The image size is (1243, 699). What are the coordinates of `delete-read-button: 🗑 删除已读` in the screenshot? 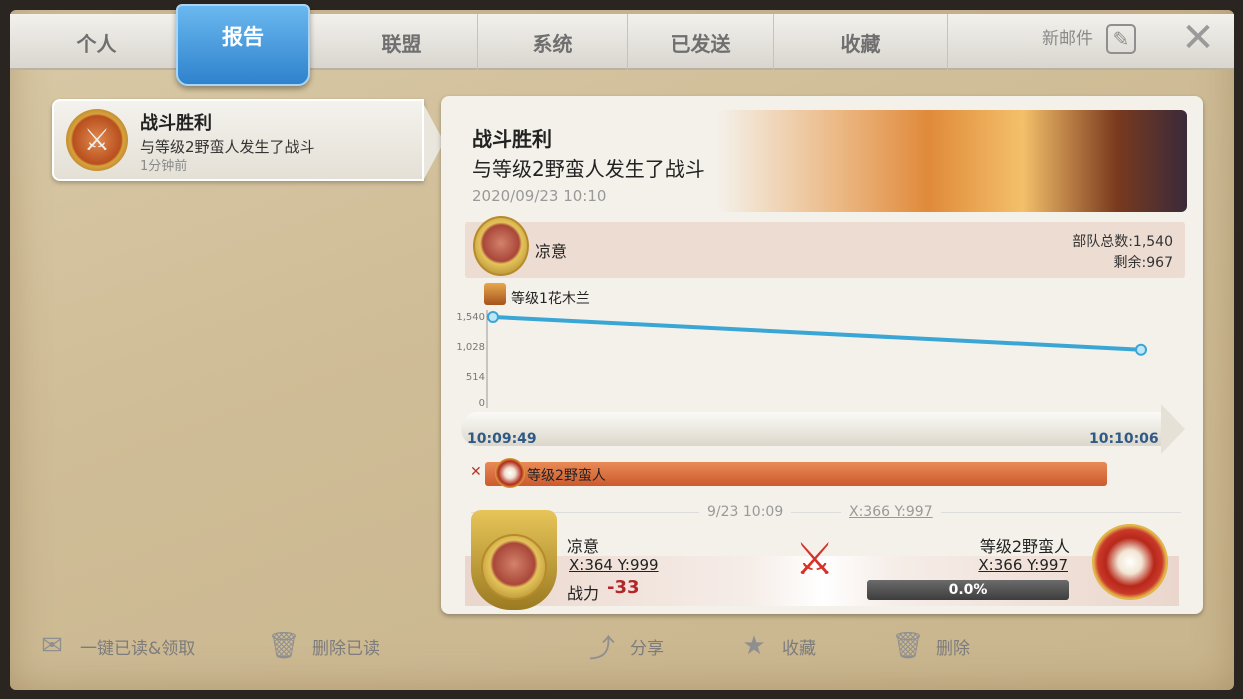 It's located at (324, 646).